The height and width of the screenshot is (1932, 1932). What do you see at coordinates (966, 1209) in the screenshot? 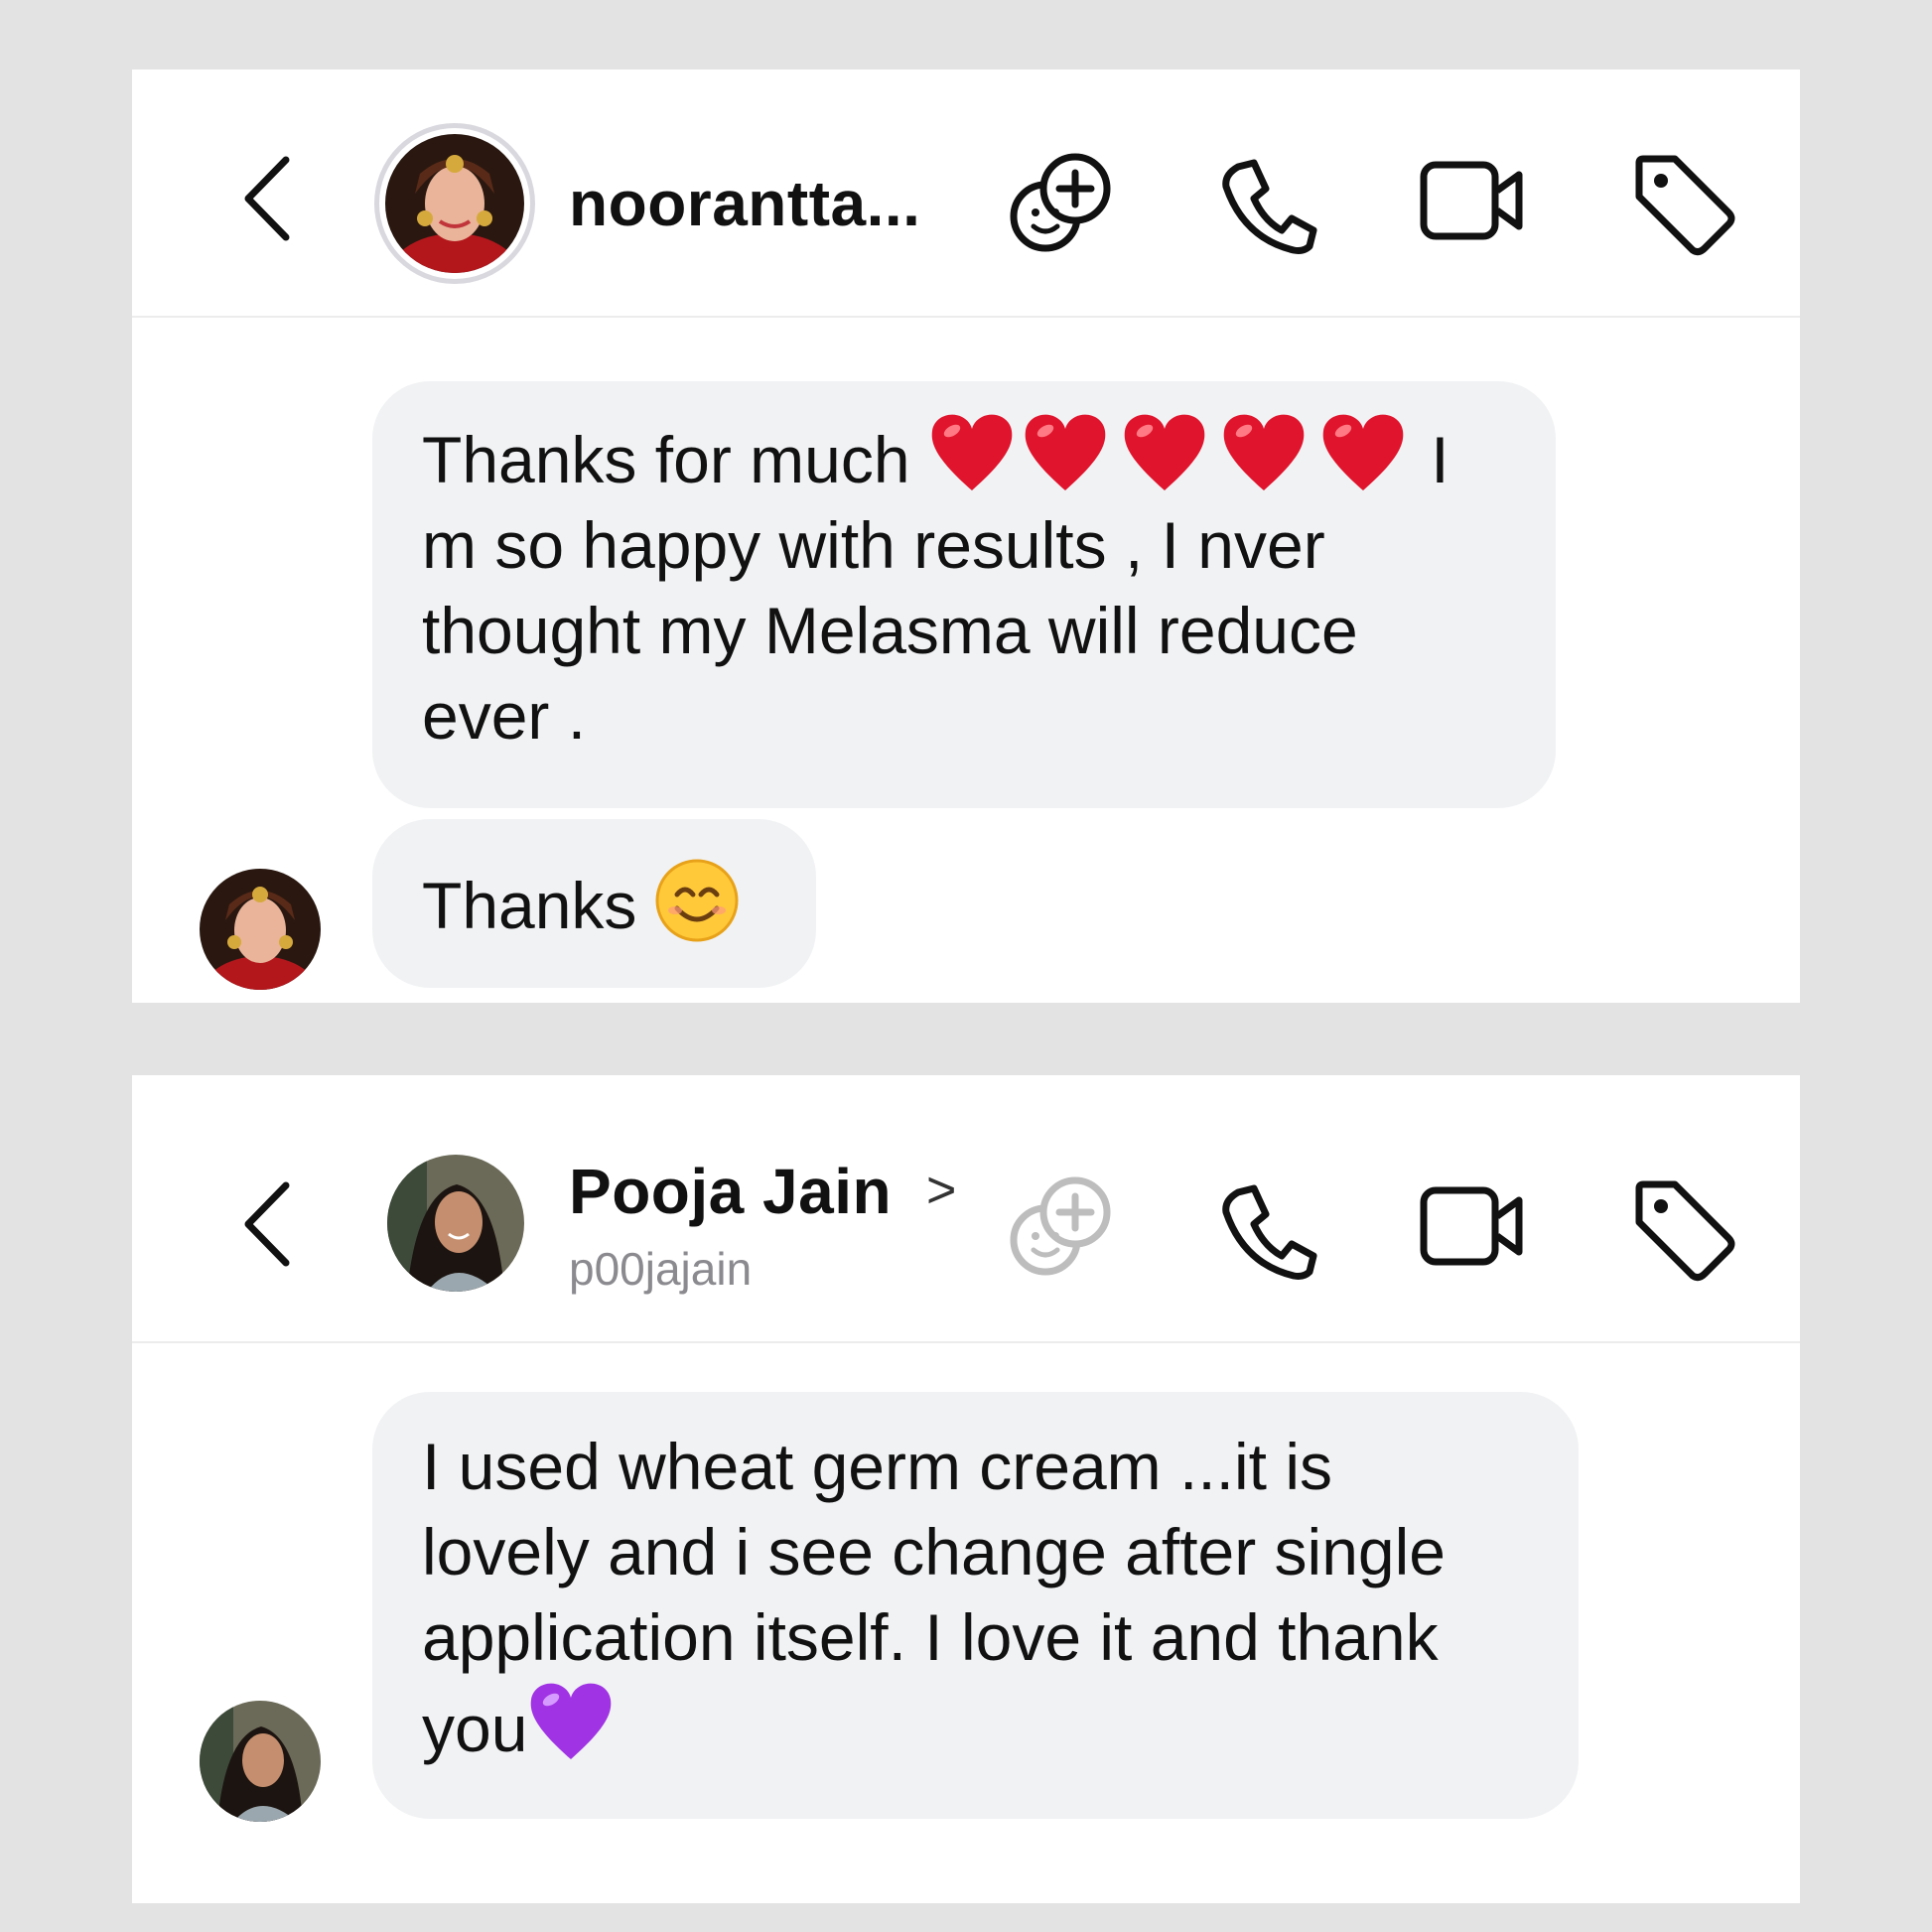
I see `chat-header: Pooja Jain > p00jajain` at bounding box center [966, 1209].